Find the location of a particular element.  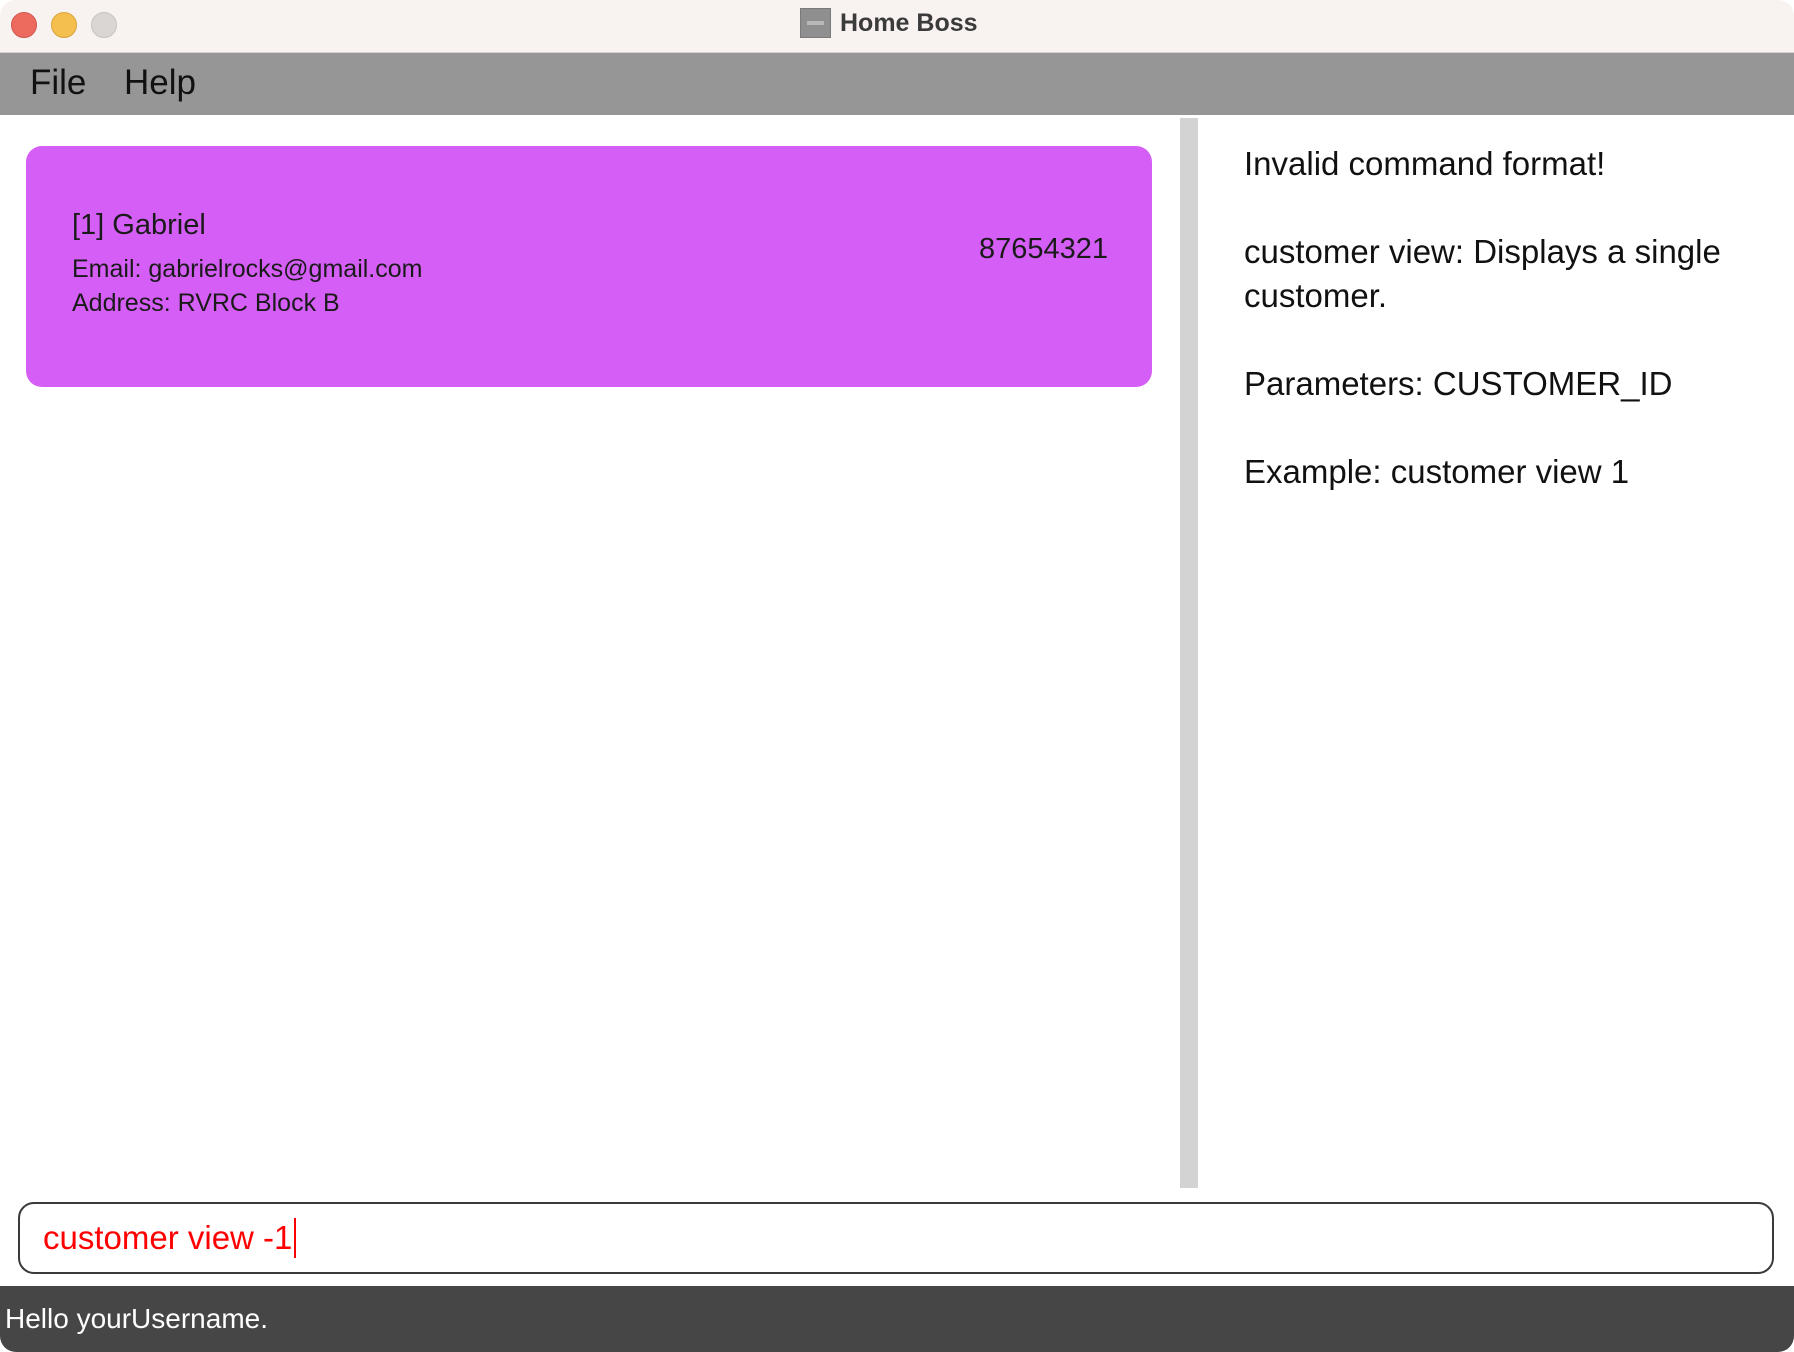

command-input-value: customer view -1 is located at coordinates (168, 1237).